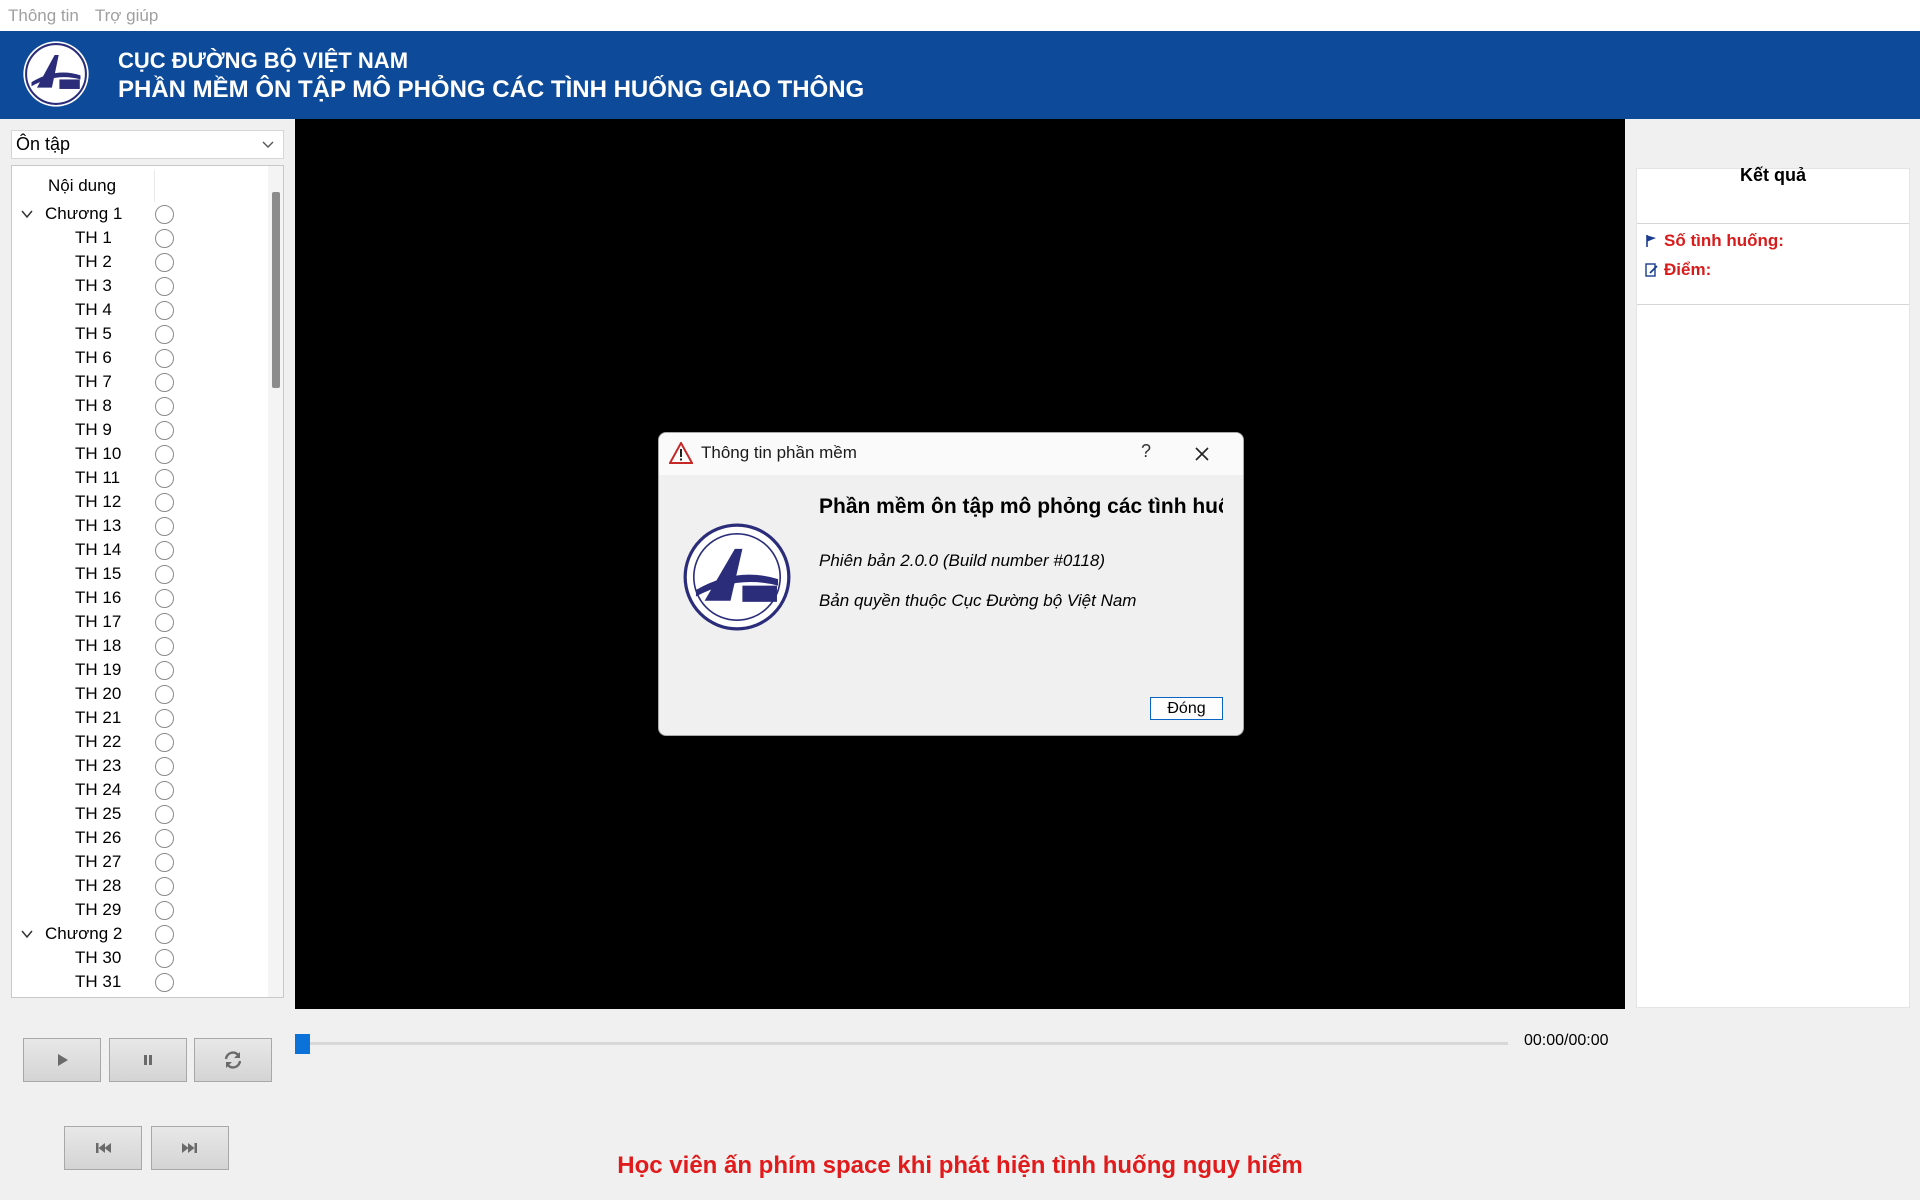  What do you see at coordinates (140, 334) in the screenshot?
I see `tree-item-row: TH 5` at bounding box center [140, 334].